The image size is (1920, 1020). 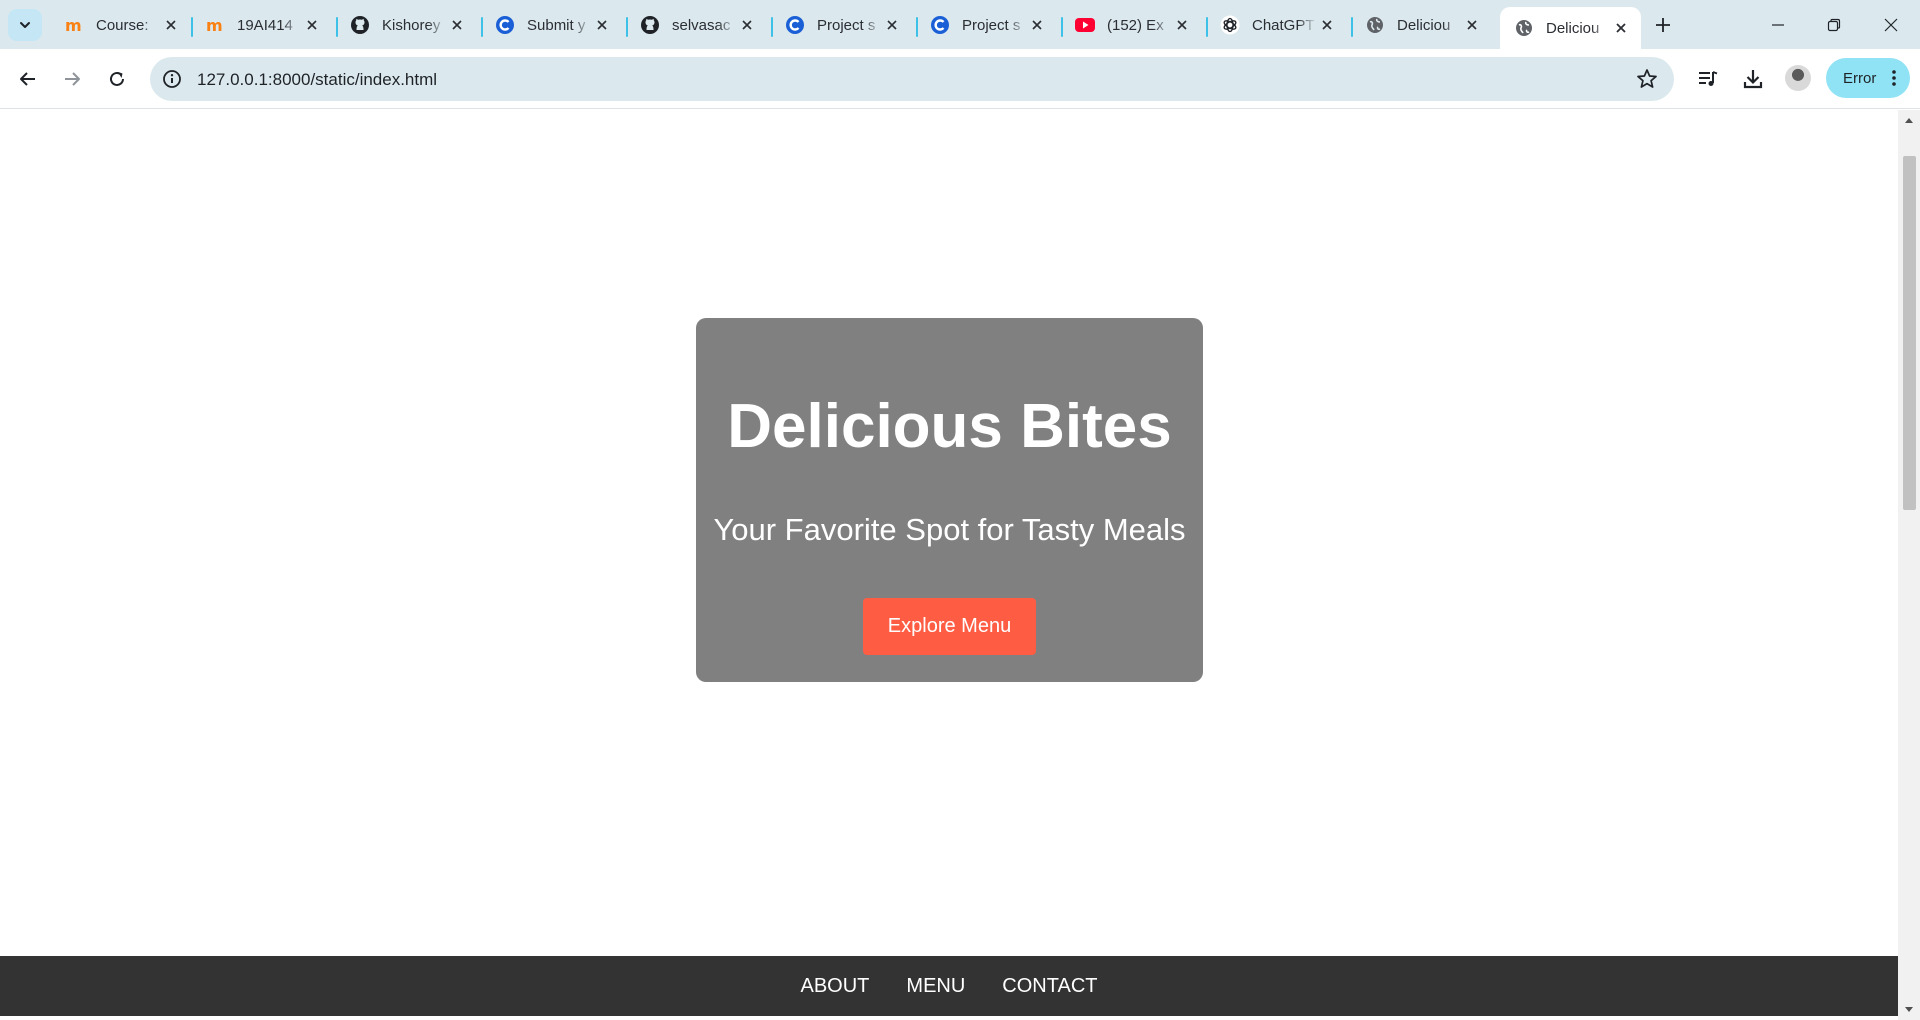 I want to click on minimize-icon, so click(x=1778, y=24).